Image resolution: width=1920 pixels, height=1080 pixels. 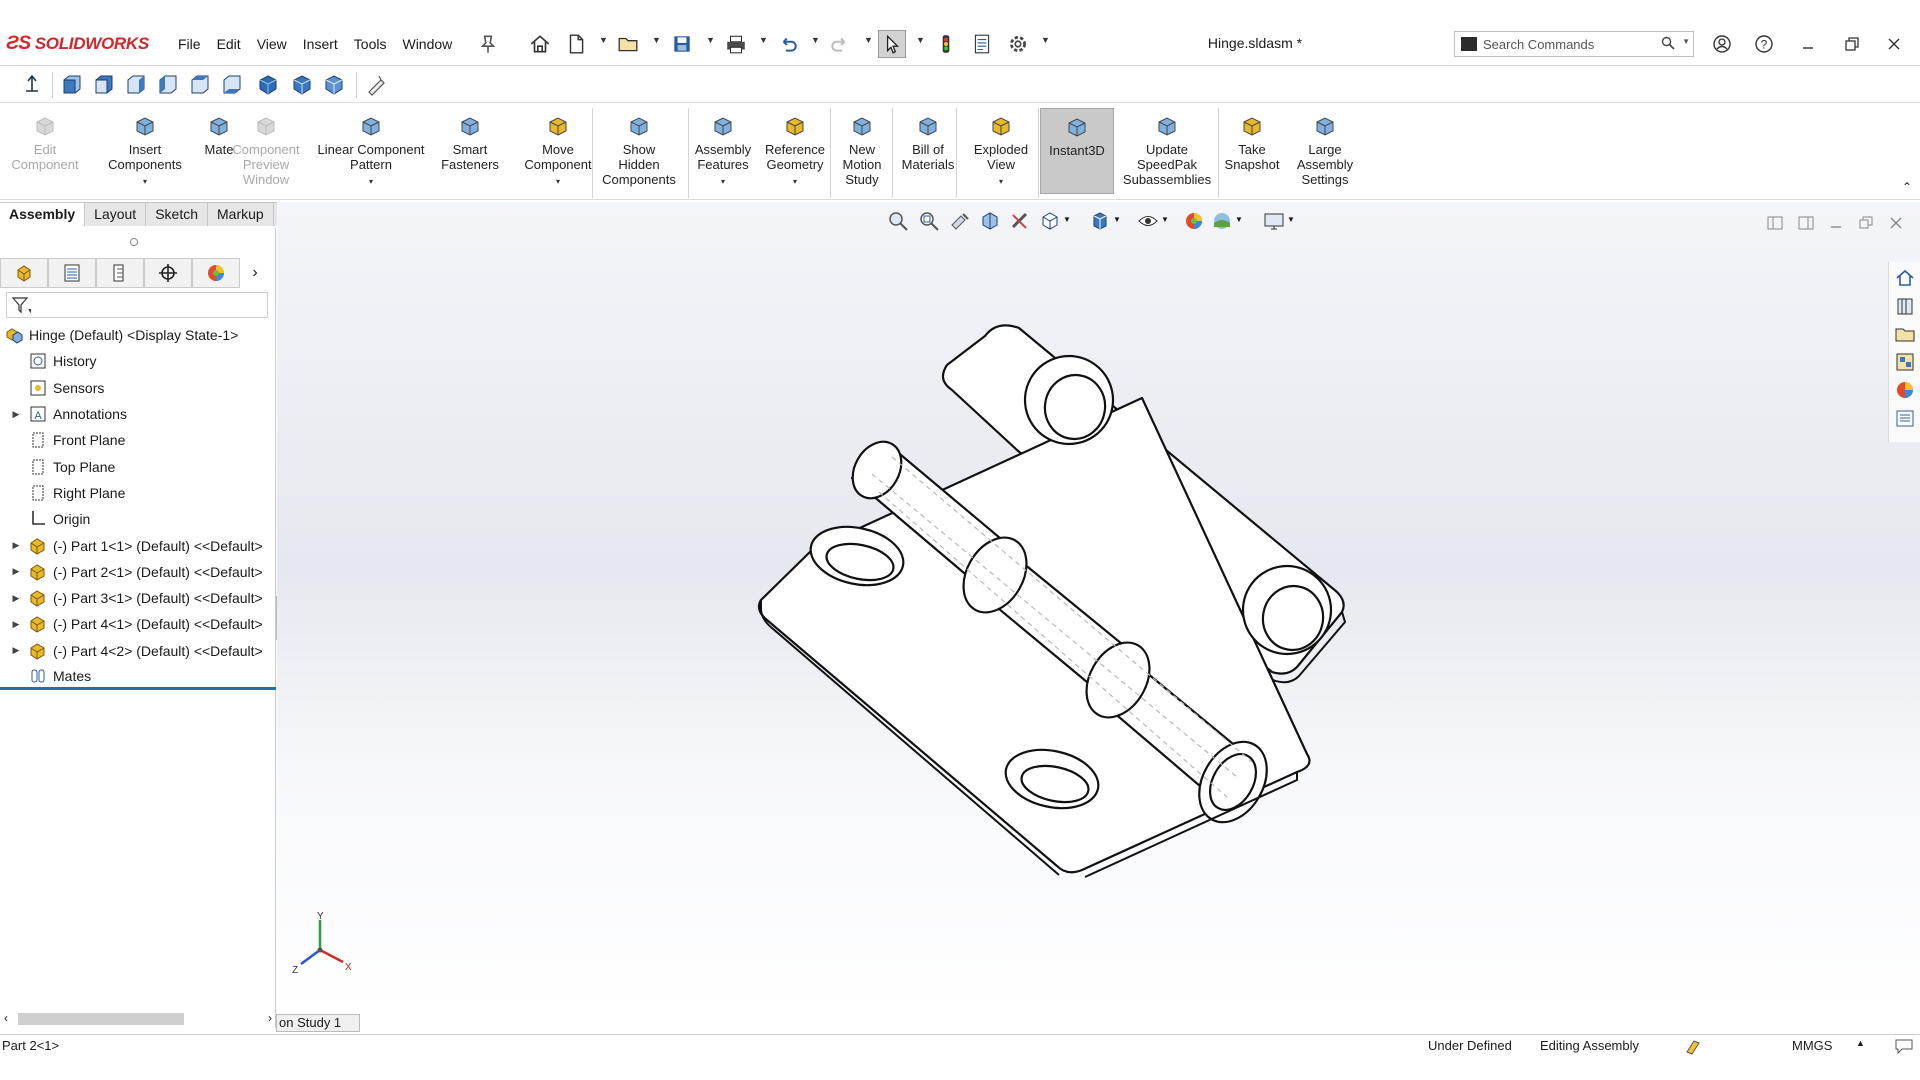 What do you see at coordinates (1194, 221) in the screenshot?
I see `edit-appearance-icon` at bounding box center [1194, 221].